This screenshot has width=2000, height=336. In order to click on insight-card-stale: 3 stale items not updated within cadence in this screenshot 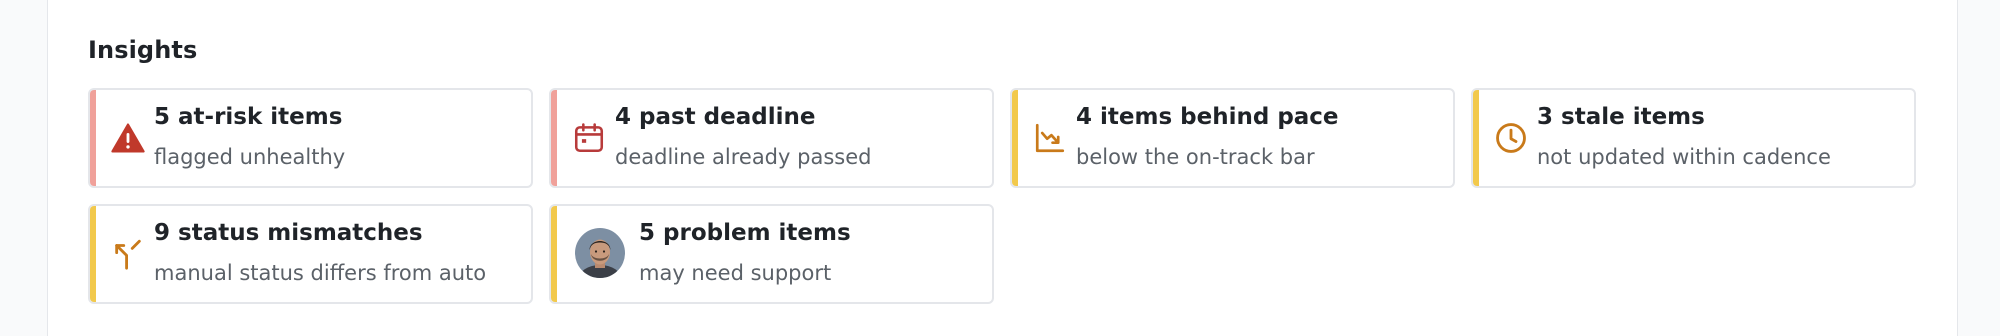, I will do `click(1693, 138)`.